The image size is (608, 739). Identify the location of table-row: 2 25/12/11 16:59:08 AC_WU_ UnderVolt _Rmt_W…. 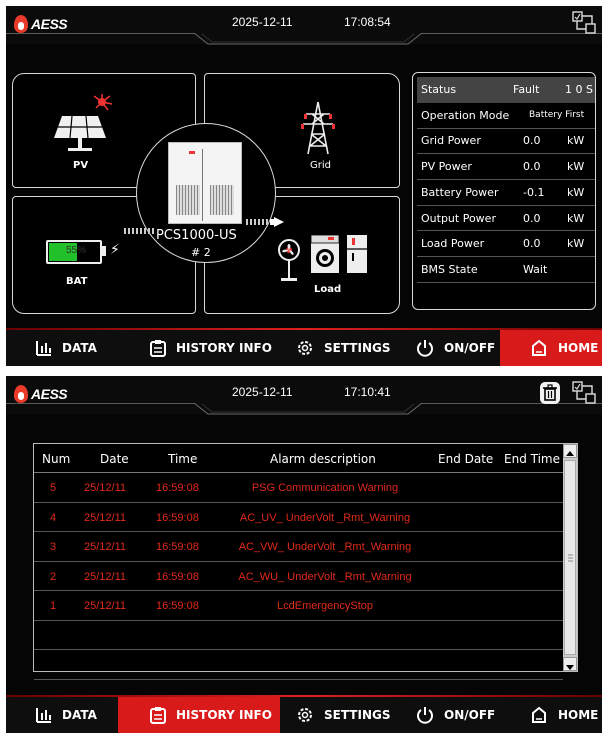
(298, 576).